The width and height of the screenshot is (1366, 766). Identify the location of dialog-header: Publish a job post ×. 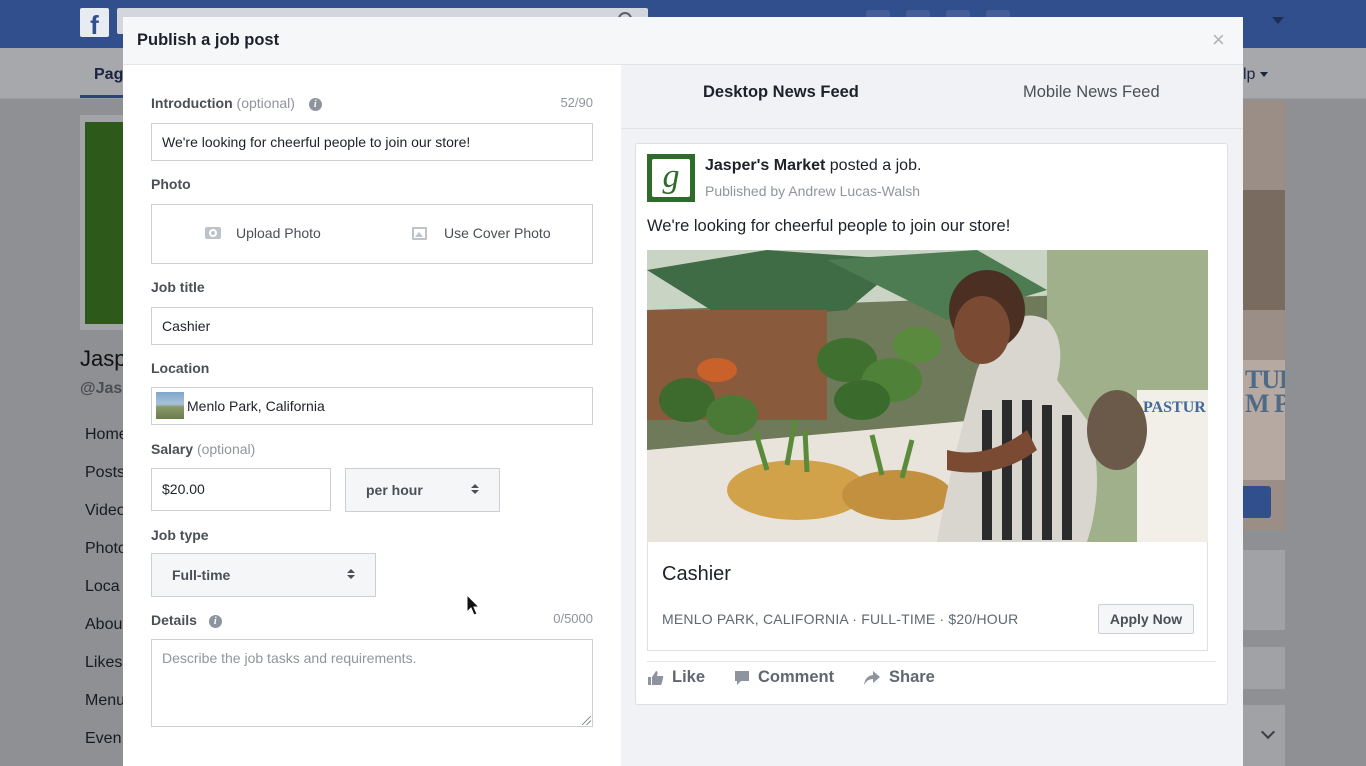
(683, 41).